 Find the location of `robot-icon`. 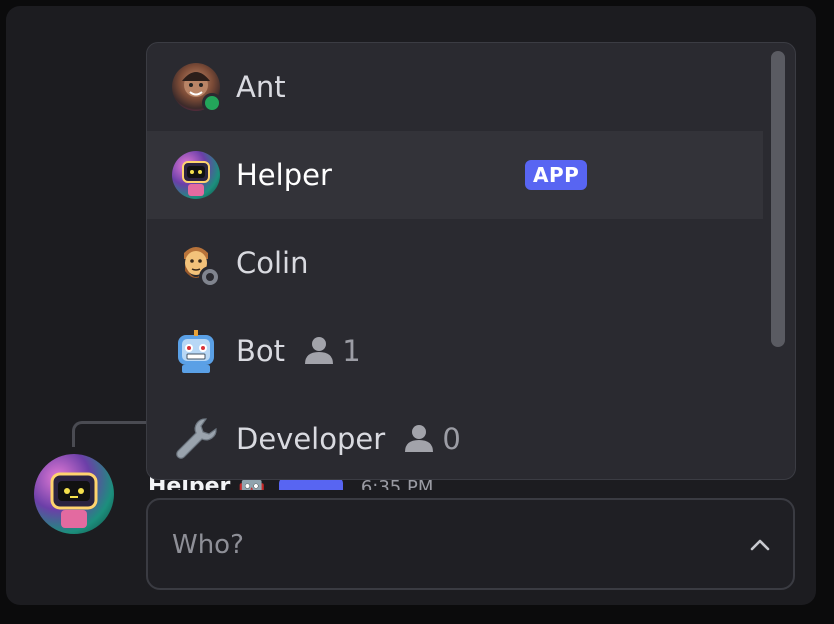

robot-icon is located at coordinates (196, 351).